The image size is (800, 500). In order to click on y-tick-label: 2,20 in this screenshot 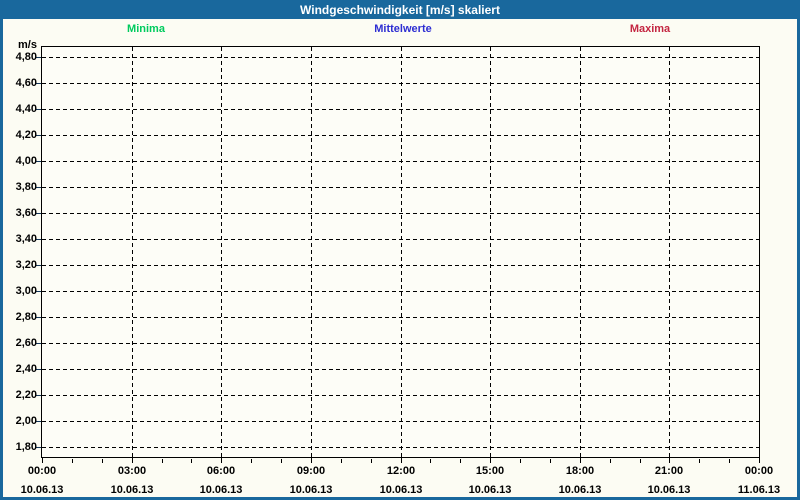, I will do `click(26, 395)`.